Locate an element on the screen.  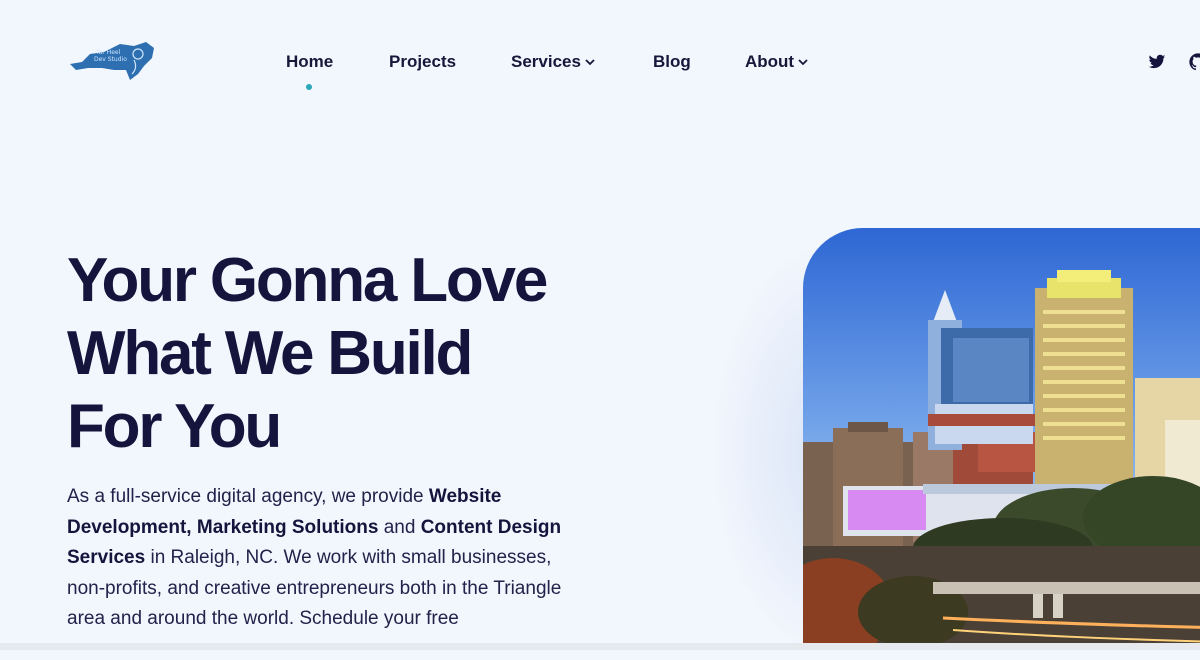
logo-line1: Tar Heel is located at coordinates (108, 52).